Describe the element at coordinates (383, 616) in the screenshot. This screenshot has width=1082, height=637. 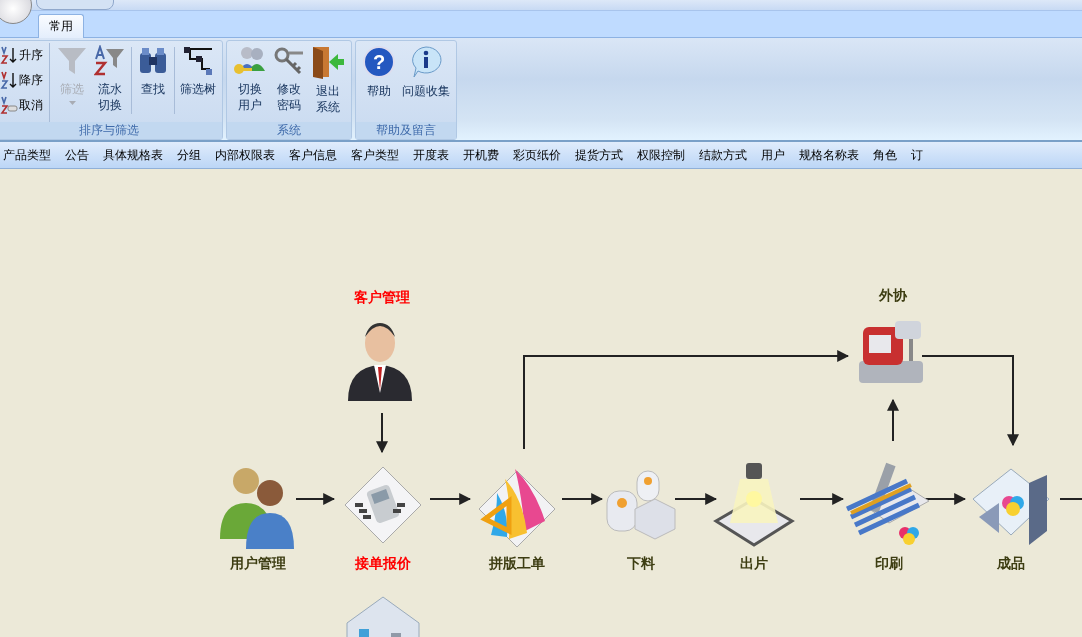
I see `bar-chart-icon` at that location.